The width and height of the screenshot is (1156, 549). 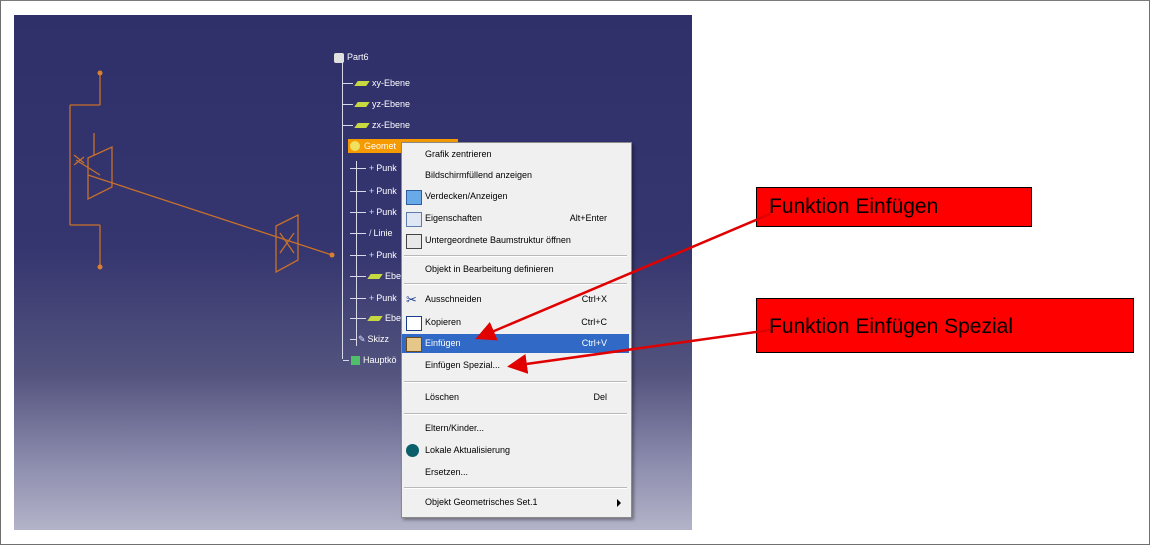 What do you see at coordinates (370, 360) in the screenshot?
I see `tree-item-main-body: Hauptkö` at bounding box center [370, 360].